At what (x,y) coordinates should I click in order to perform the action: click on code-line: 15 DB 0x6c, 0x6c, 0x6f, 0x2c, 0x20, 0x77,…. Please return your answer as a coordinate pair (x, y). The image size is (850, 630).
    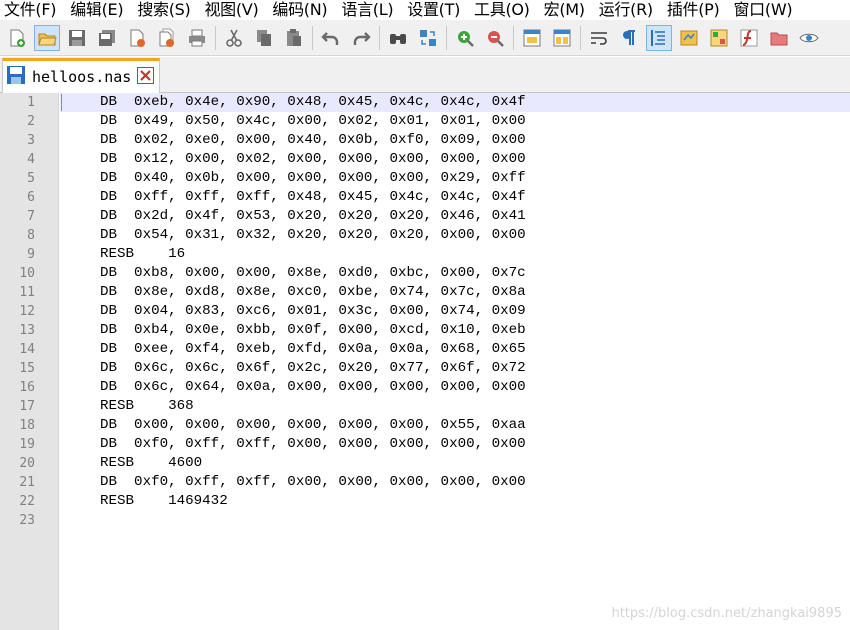
    Looking at the image, I should click on (425, 368).